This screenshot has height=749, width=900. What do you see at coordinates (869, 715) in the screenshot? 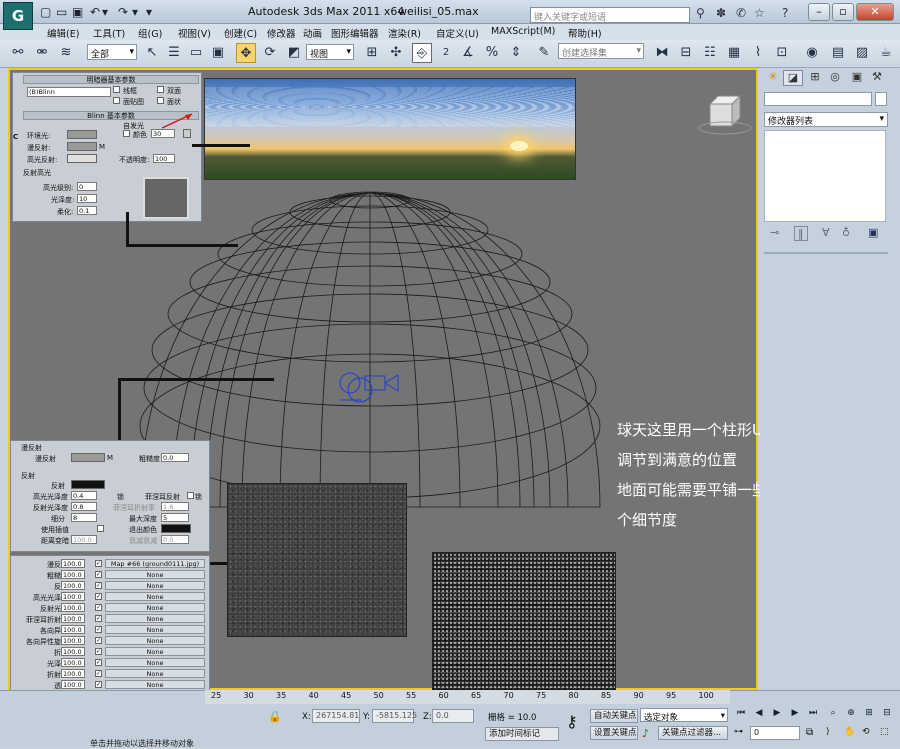
I see `zoom-extents-icon: ⊞` at bounding box center [869, 715].